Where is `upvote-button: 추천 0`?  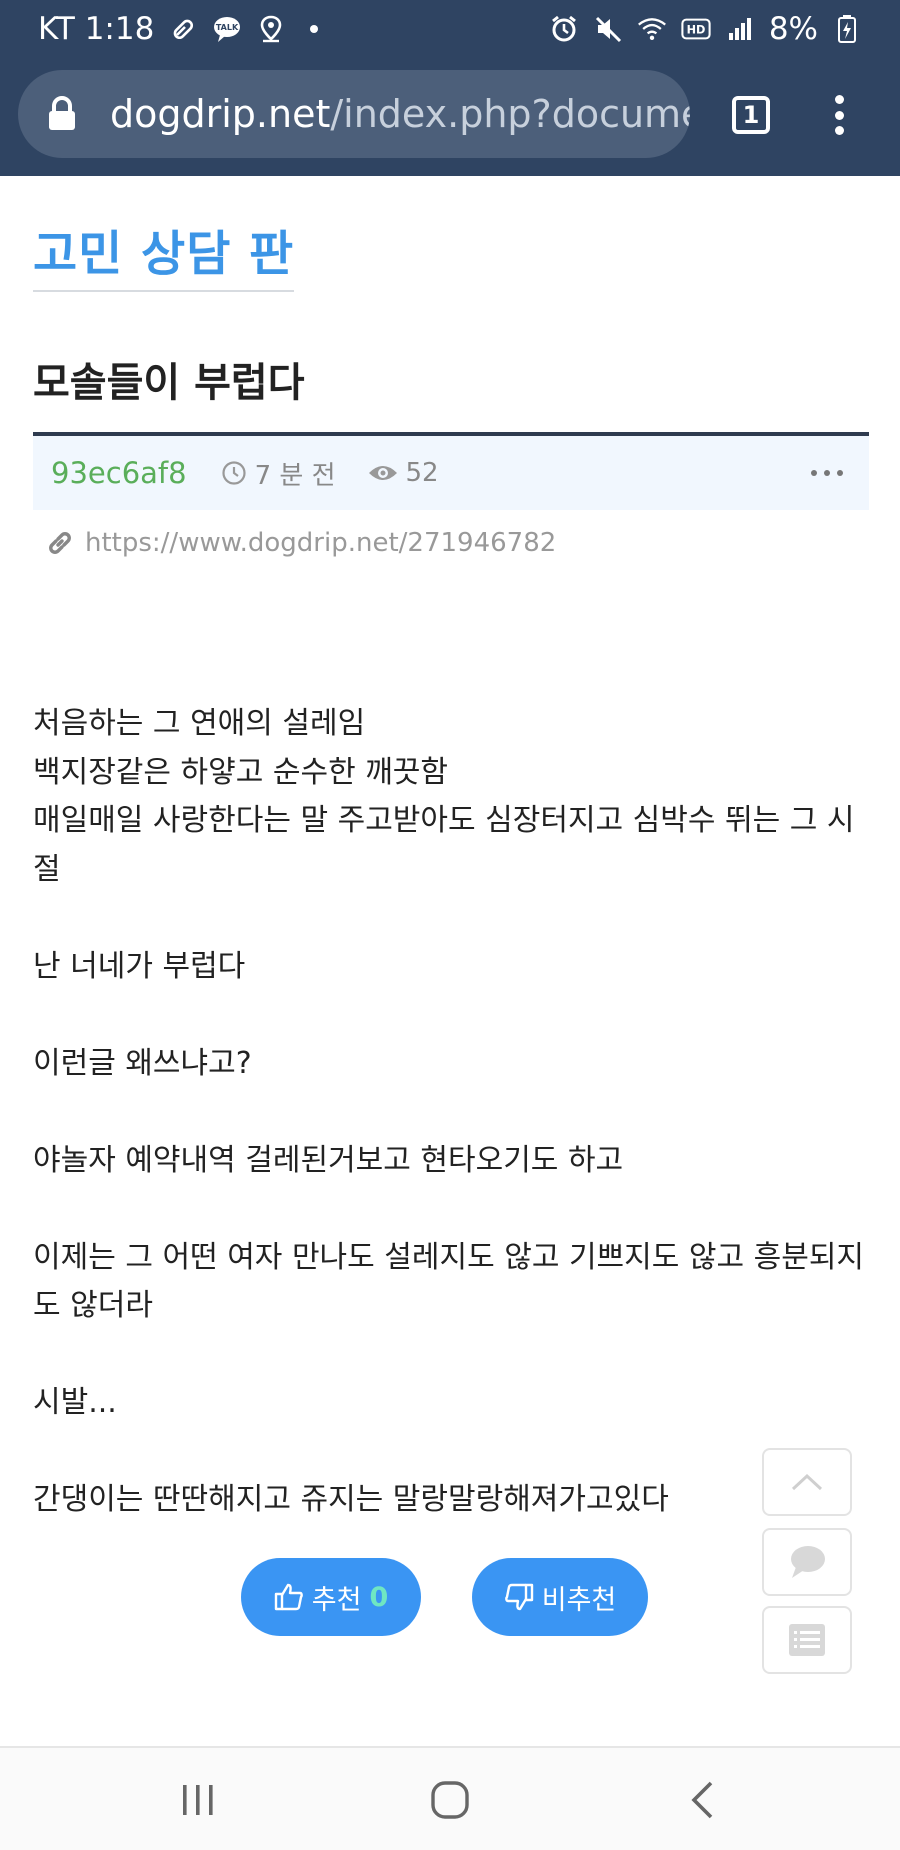
upvote-button: 추천 0 is located at coordinates (331, 1597).